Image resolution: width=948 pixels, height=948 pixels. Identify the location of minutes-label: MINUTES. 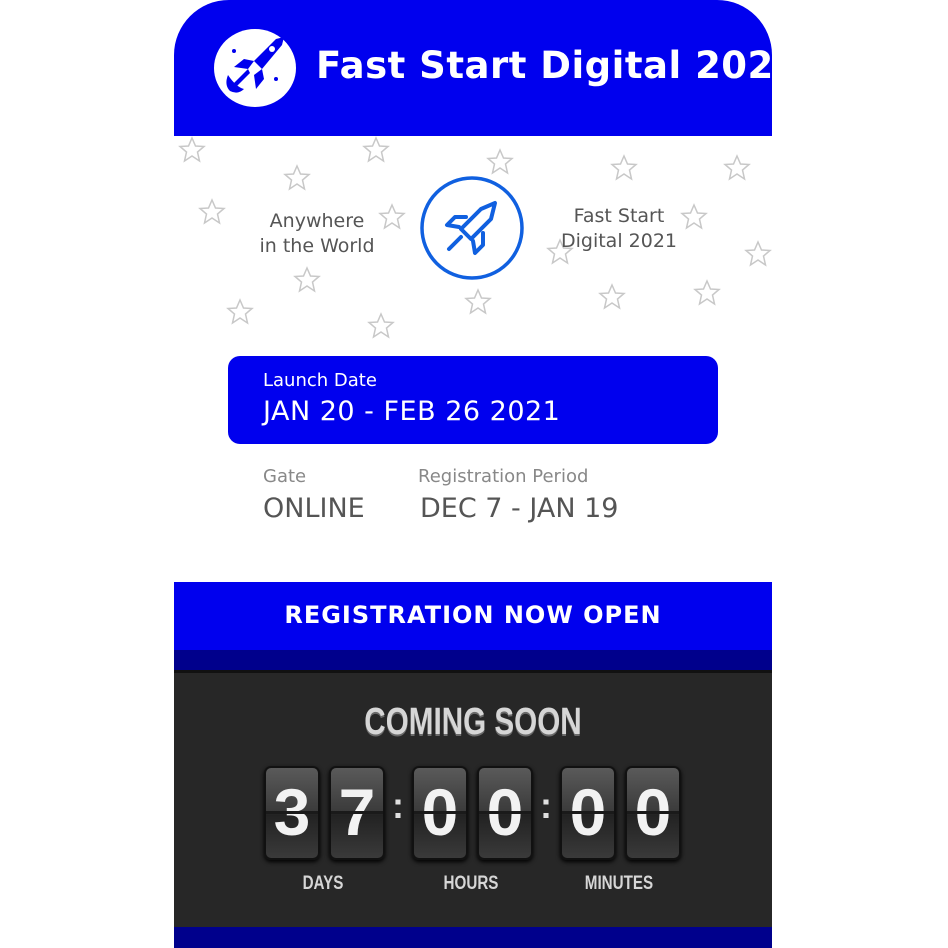
(619, 883).